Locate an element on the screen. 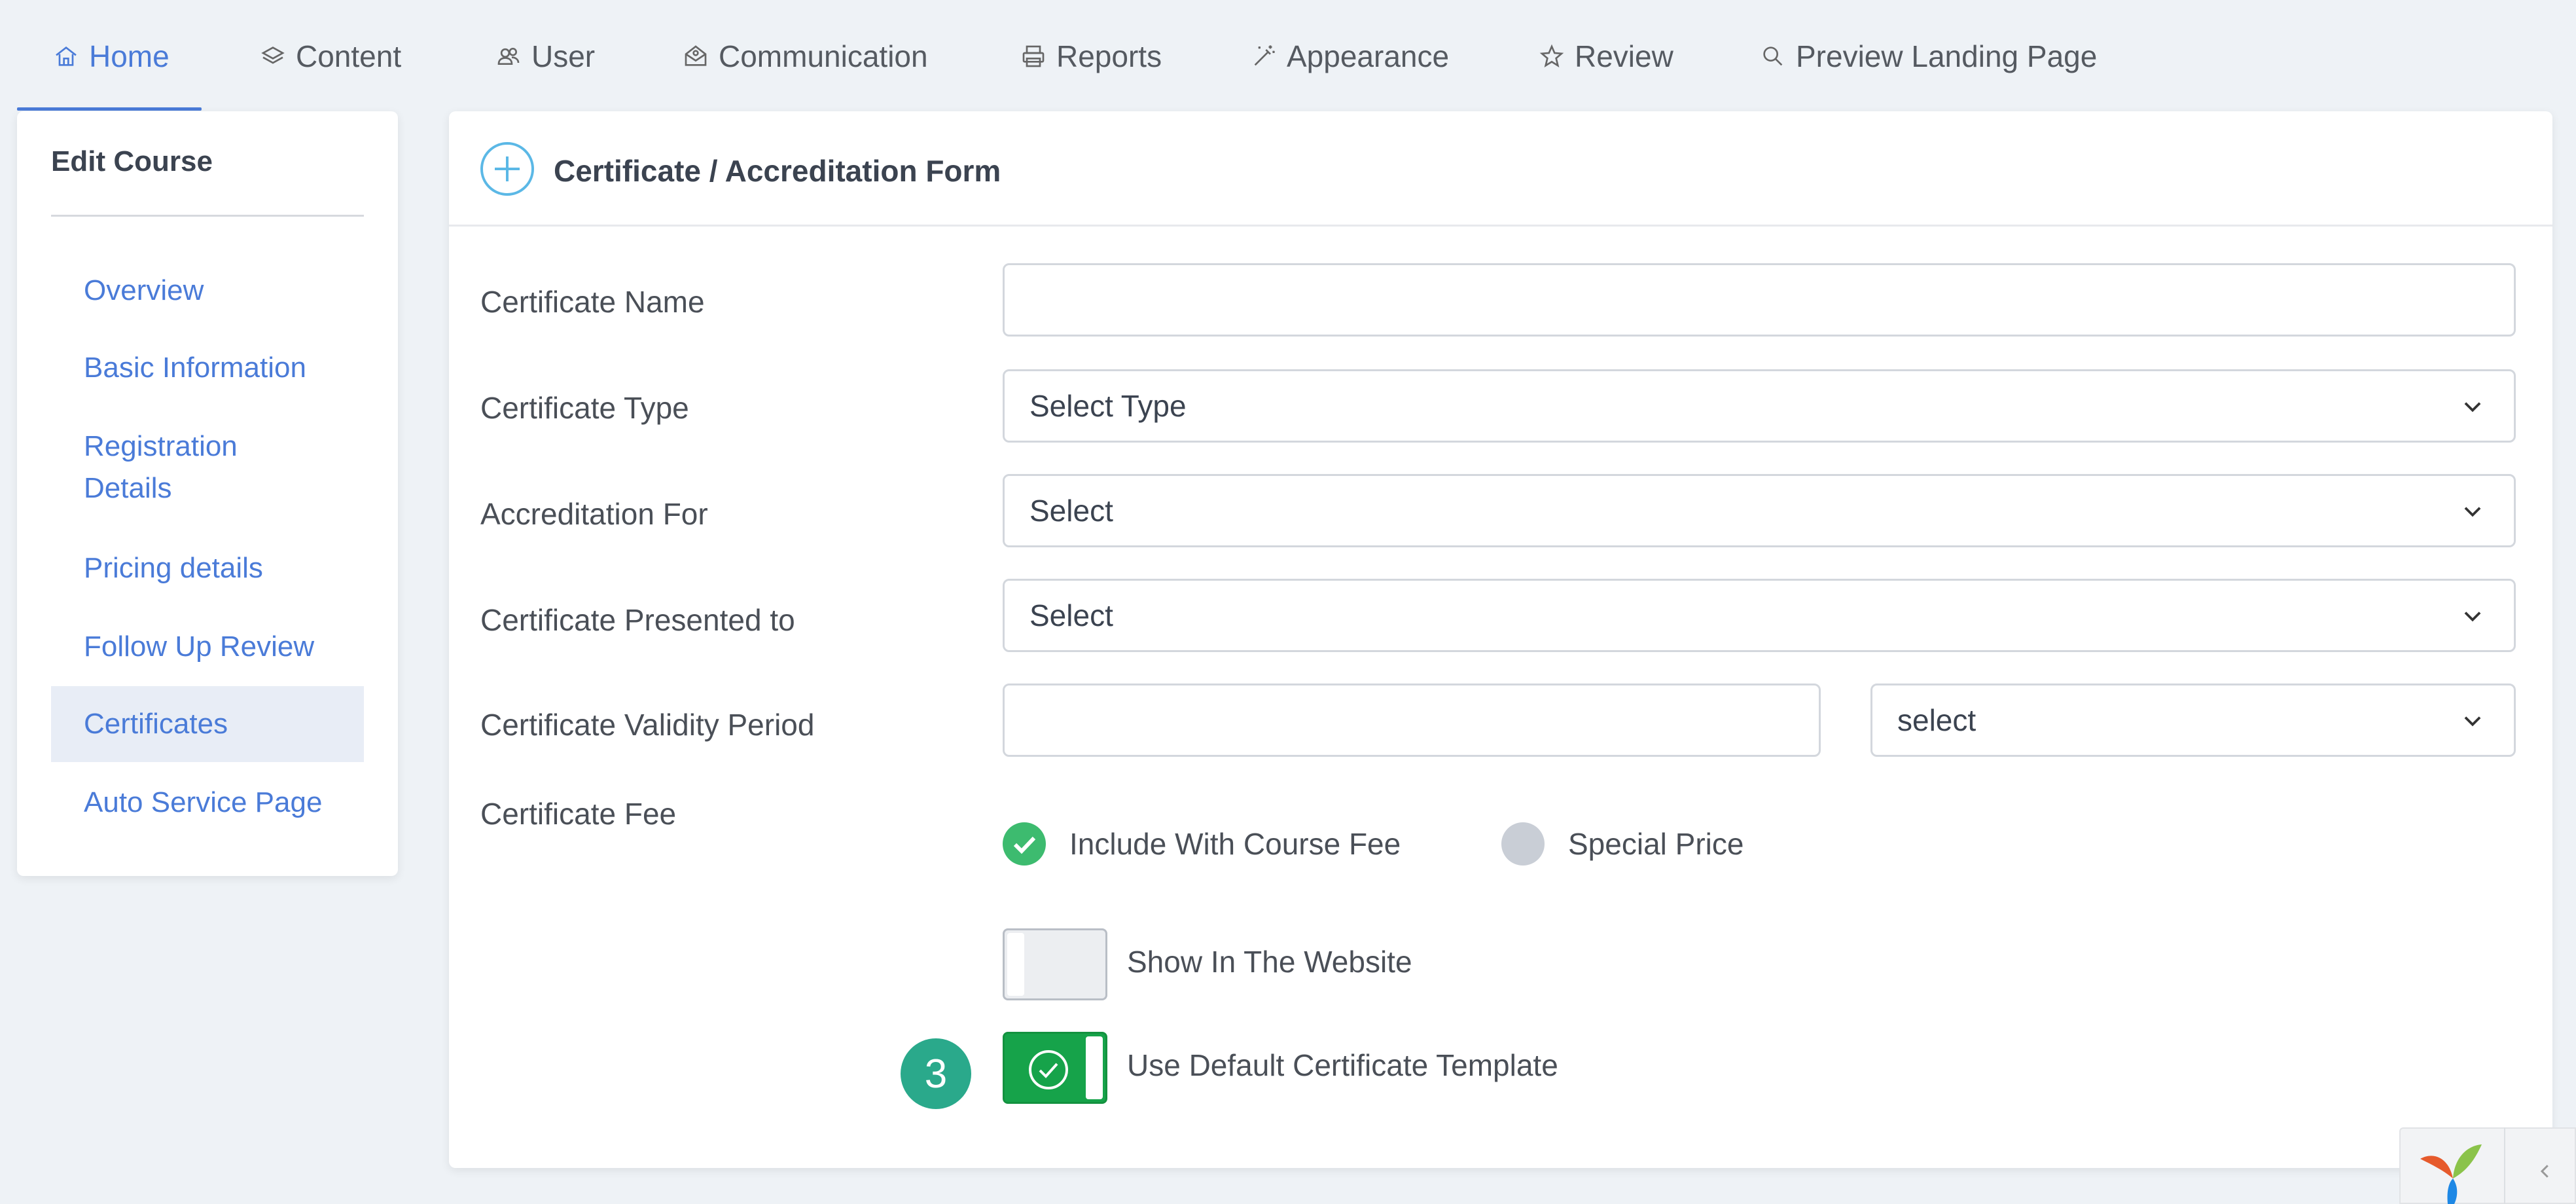 The width and height of the screenshot is (2576, 1204). magic-wand-icon is located at coordinates (1264, 56).